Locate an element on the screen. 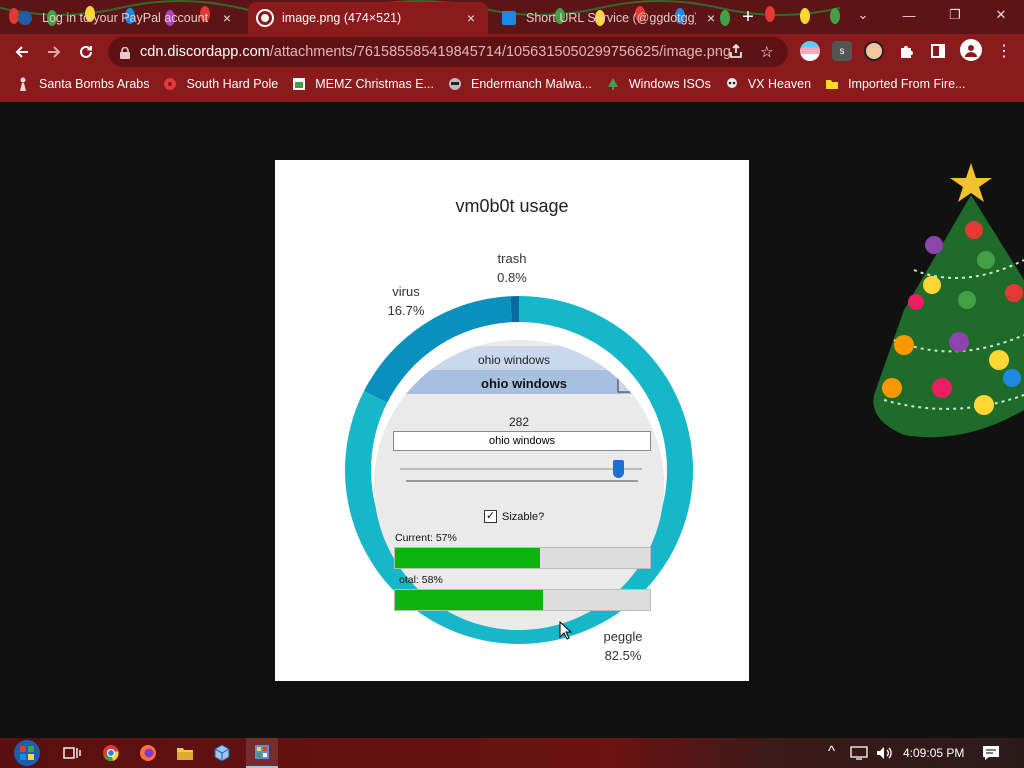 Image resolution: width=1024 pixels, height=768 pixels. raccoon-icon is located at coordinates (454, 84).